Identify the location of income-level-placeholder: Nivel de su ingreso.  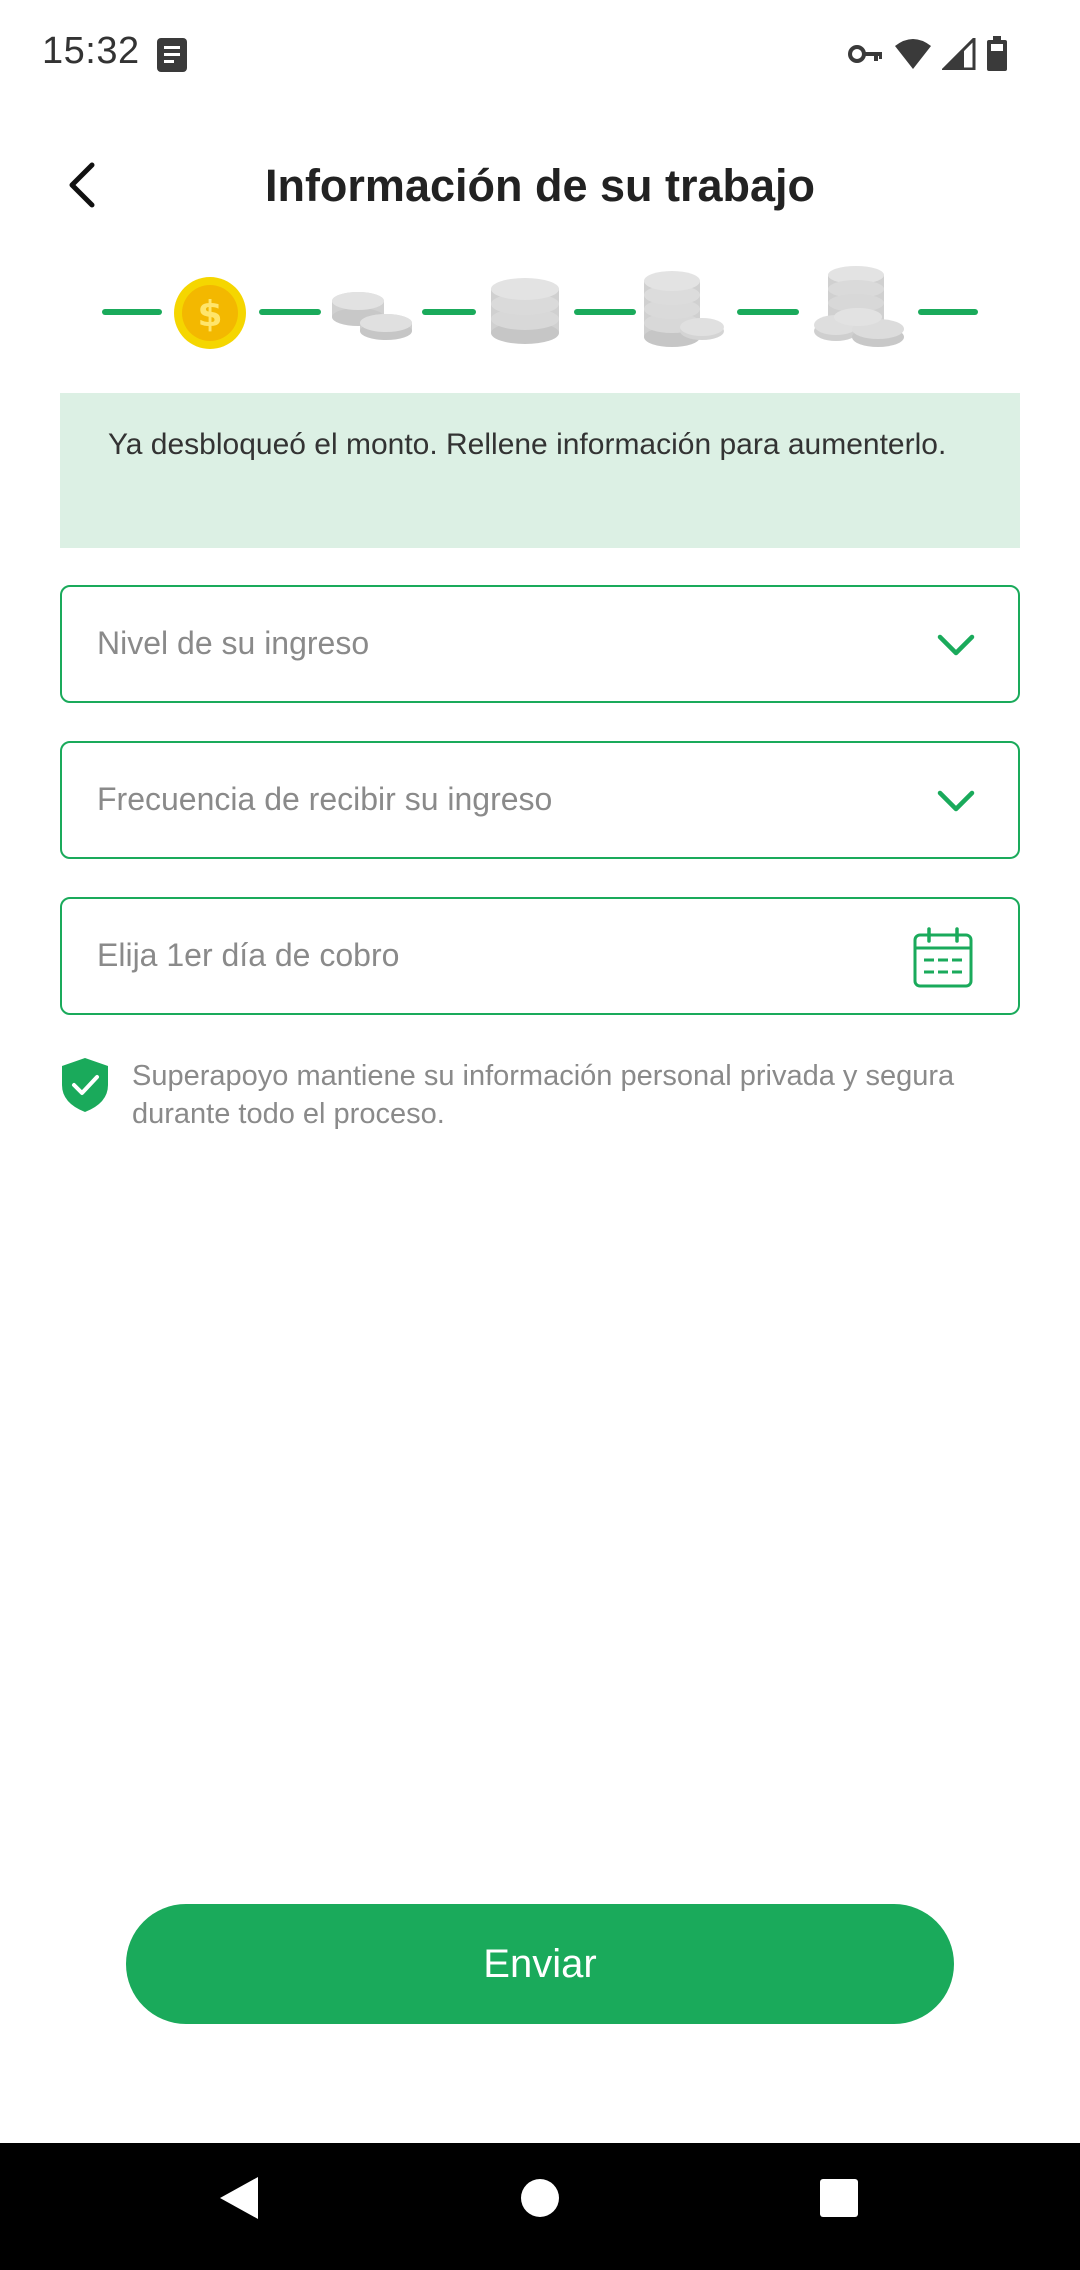
(233, 643).